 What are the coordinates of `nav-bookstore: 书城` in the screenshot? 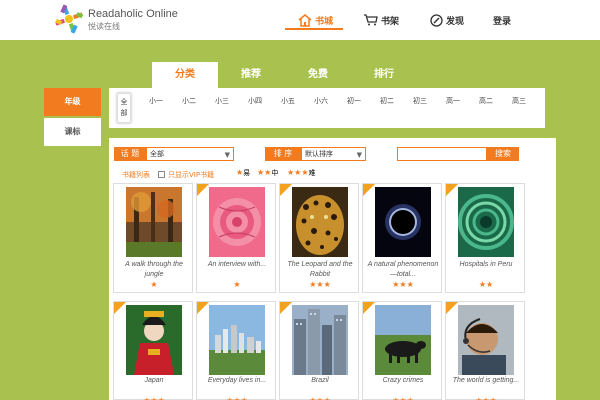 It's located at (315, 20).